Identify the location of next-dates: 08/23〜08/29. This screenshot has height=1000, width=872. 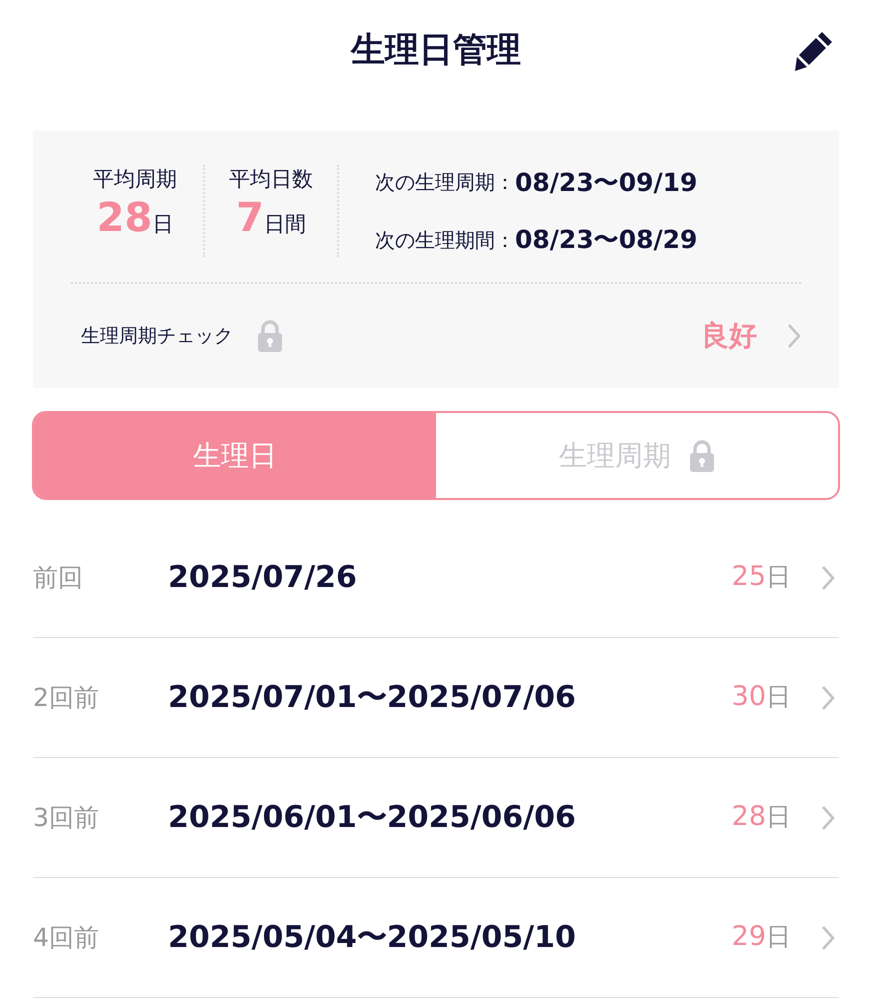
(606, 240).